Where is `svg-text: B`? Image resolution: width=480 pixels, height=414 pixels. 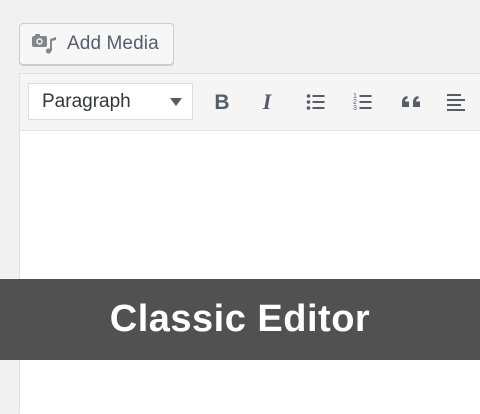 svg-text: B is located at coordinates (221, 102).